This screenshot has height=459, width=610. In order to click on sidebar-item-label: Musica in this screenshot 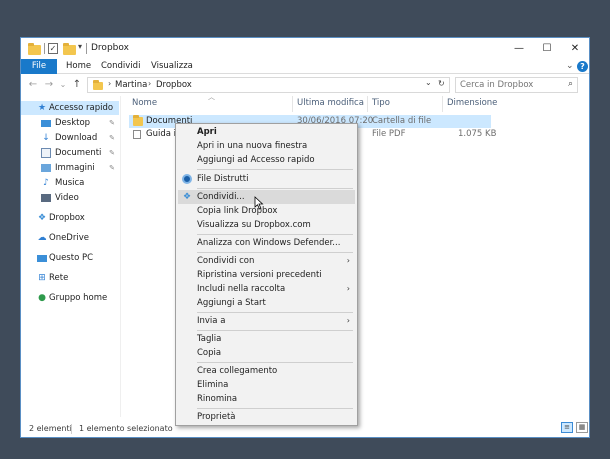, I will do `click(70, 183)`.